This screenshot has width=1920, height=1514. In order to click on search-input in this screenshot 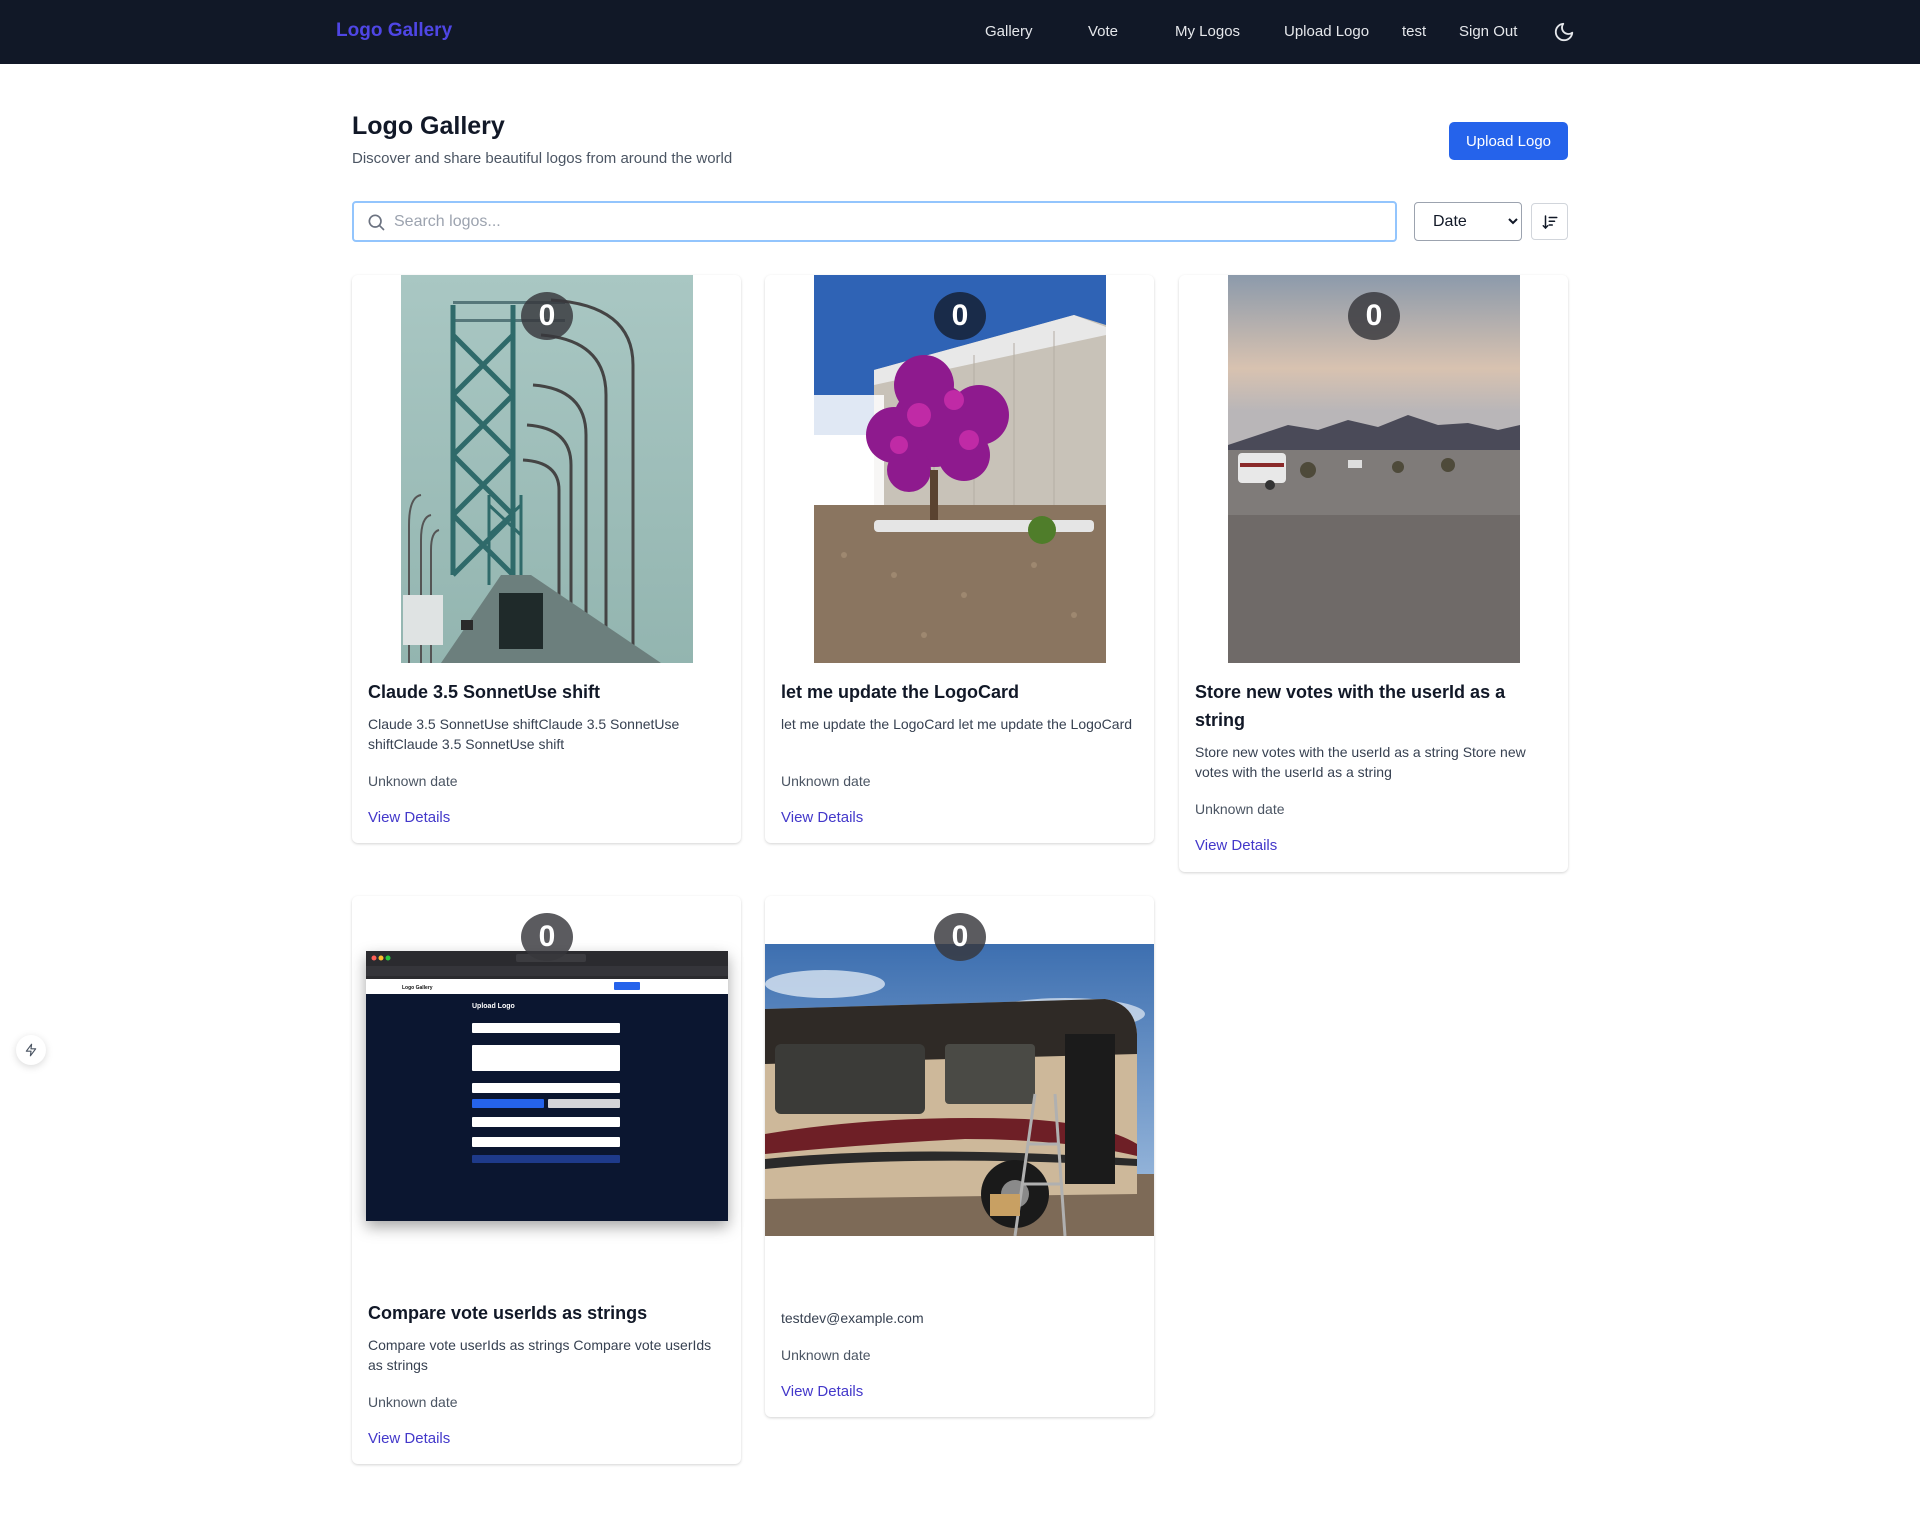, I will do `click(889, 221)`.